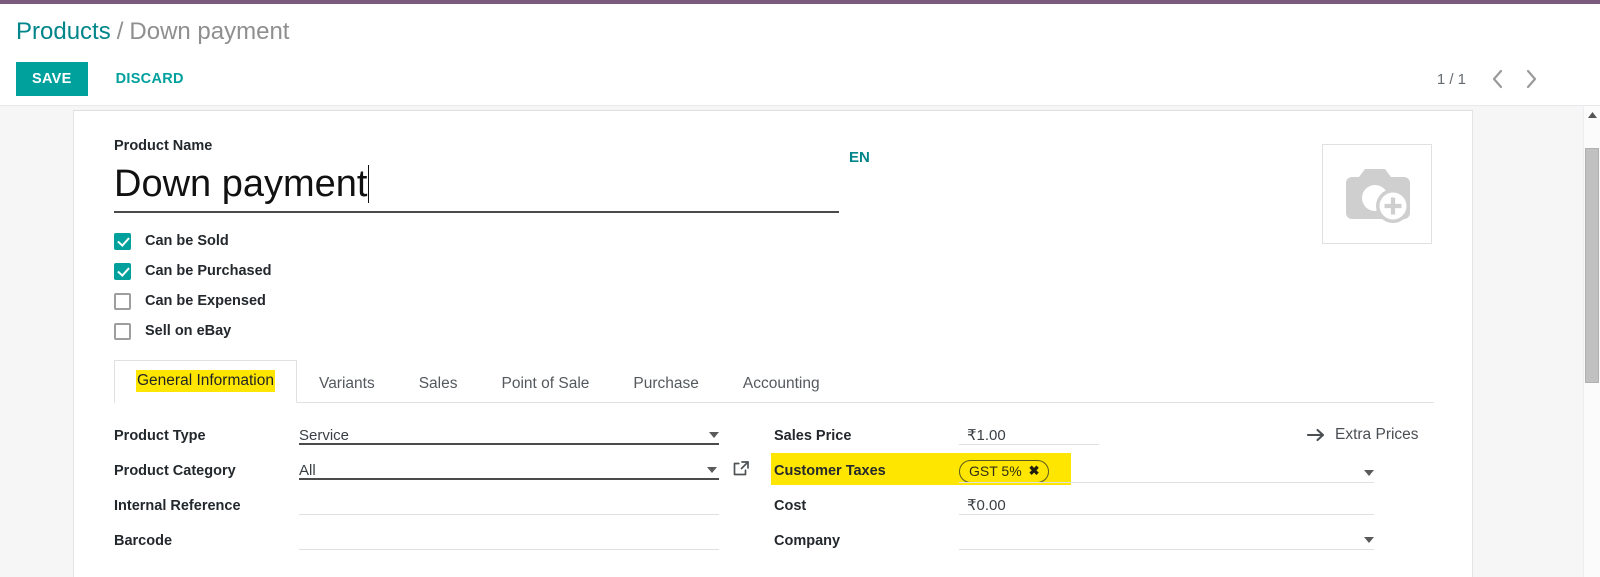 This screenshot has height=577, width=1600. Describe the element at coordinates (1592, 265) in the screenshot. I see `scrollbar-thumb` at that location.